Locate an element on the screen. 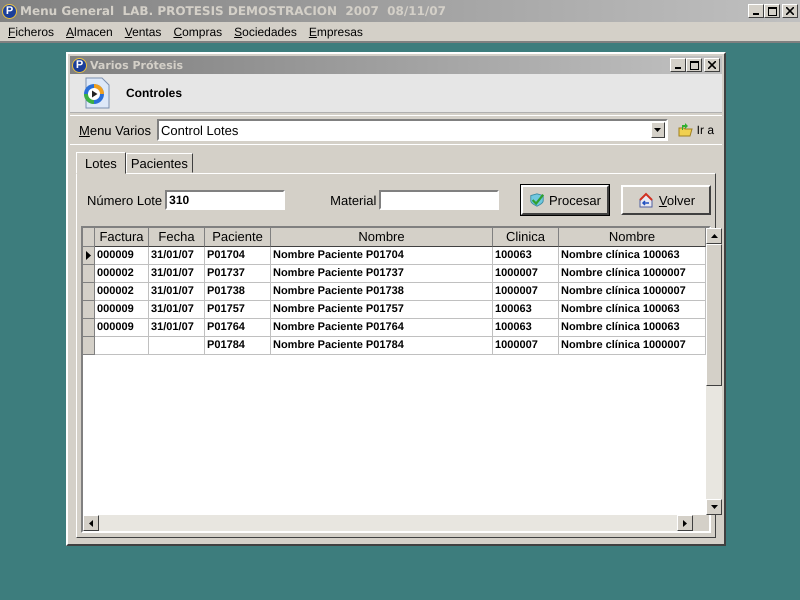 This screenshot has height=600, width=800. tab: Lotes is located at coordinates (101, 163).